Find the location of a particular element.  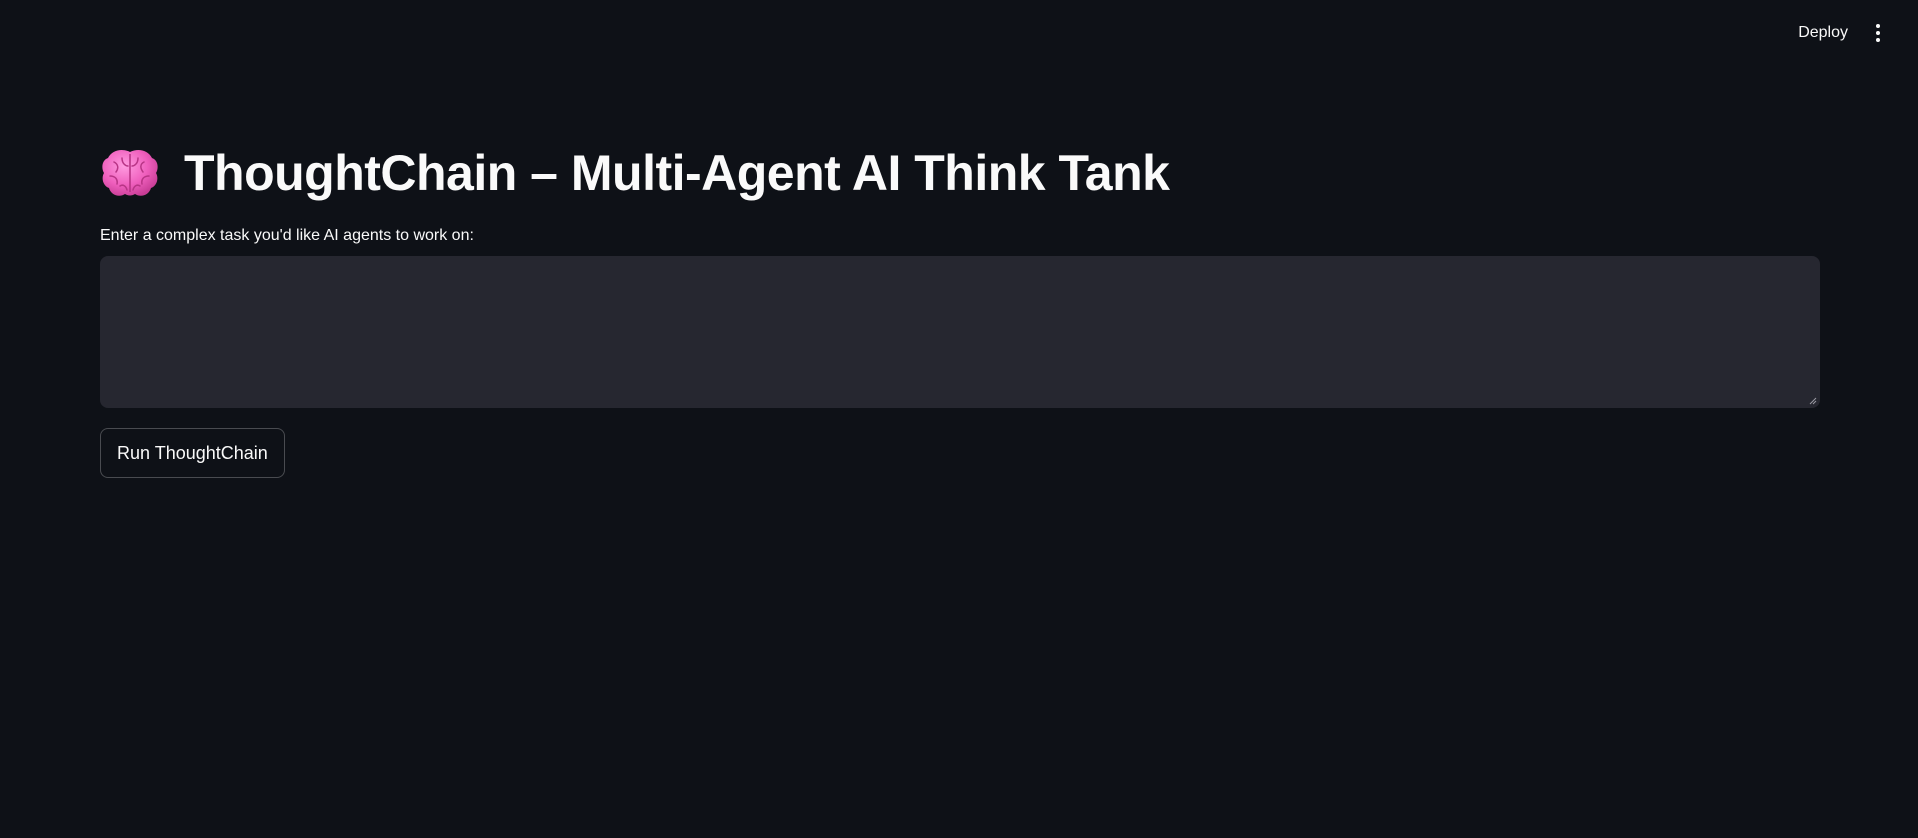

resize-handle-icon is located at coordinates (1812, 400).